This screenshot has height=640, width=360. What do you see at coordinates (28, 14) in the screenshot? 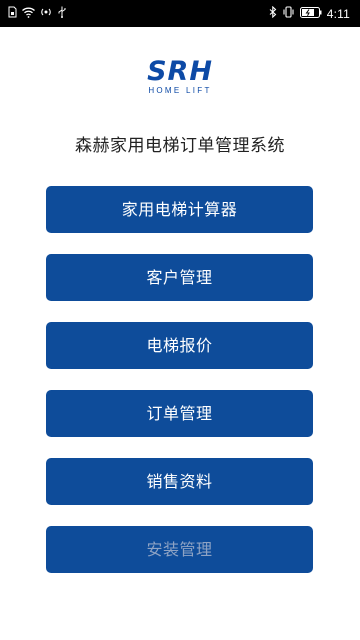
I see `wifi-icon` at bounding box center [28, 14].